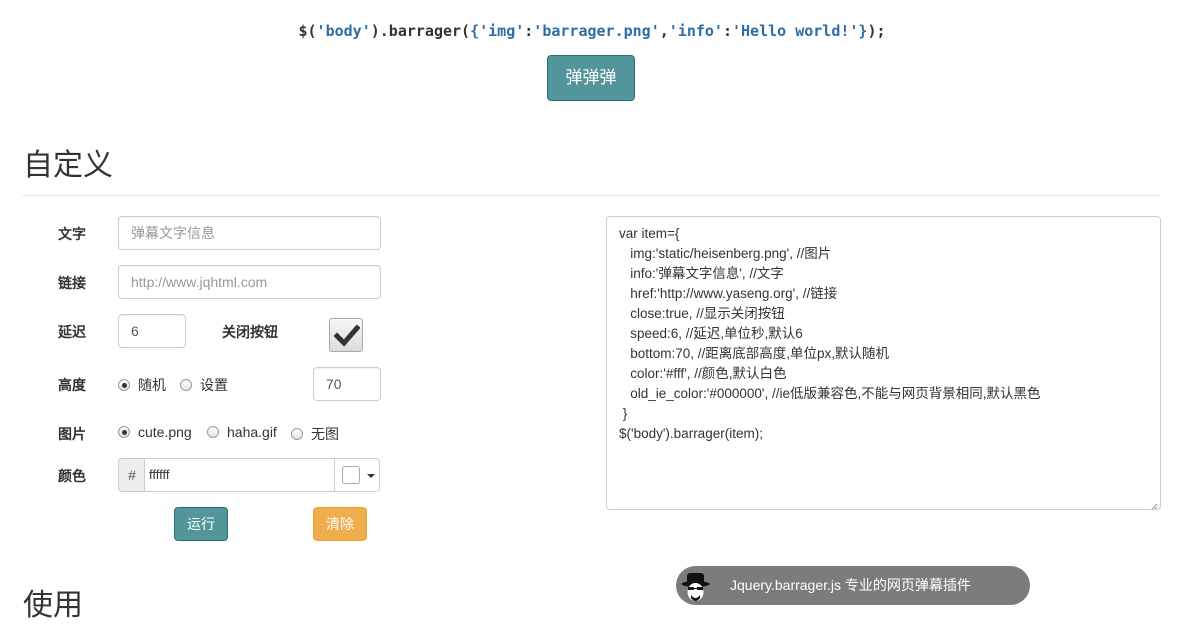 The height and width of the screenshot is (635, 1184). Describe the element at coordinates (649, 233) in the screenshot. I see `code-line: var item={` at that location.